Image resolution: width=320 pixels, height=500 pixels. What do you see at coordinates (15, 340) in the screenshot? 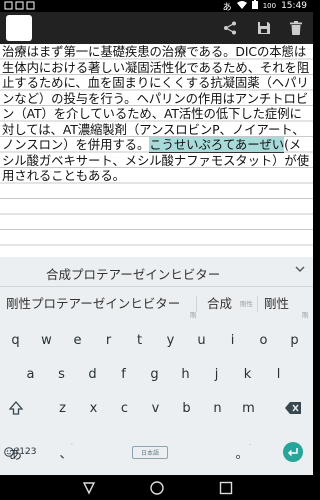
I see `key-q: q` at bounding box center [15, 340].